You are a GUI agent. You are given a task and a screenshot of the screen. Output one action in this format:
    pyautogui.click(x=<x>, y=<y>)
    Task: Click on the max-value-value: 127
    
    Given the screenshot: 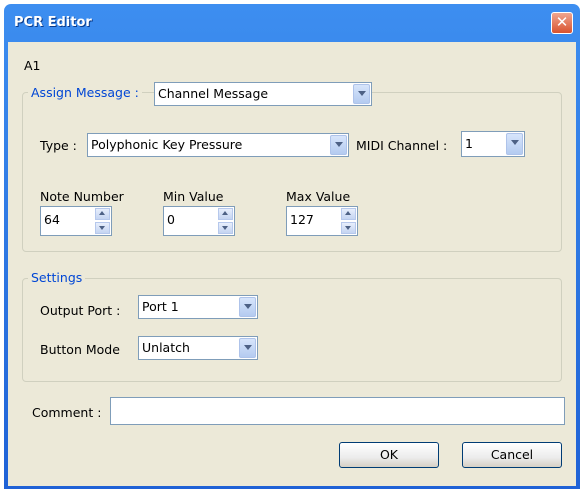 What is the action you would take?
    pyautogui.click(x=302, y=219)
    